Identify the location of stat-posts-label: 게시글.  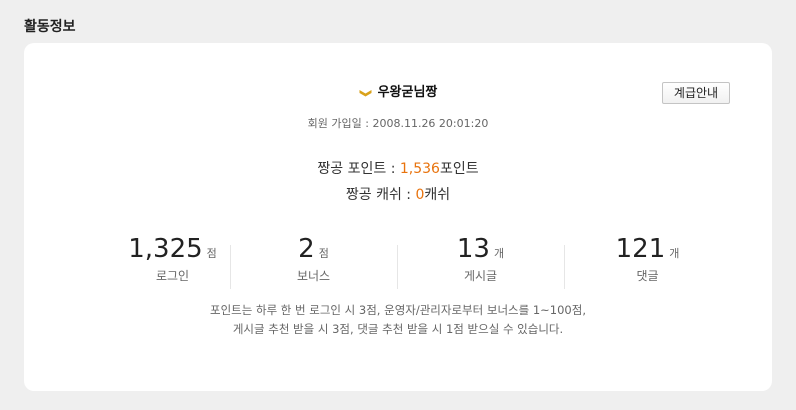
(480, 276).